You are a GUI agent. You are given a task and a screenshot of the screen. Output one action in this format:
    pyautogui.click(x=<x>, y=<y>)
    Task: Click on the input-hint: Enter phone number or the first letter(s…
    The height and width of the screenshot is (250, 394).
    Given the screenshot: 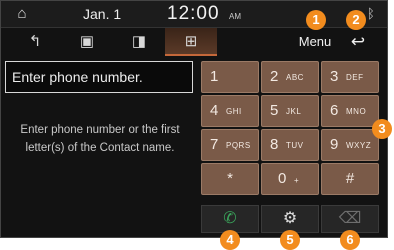 What is the action you would take?
    pyautogui.click(x=100, y=139)
    